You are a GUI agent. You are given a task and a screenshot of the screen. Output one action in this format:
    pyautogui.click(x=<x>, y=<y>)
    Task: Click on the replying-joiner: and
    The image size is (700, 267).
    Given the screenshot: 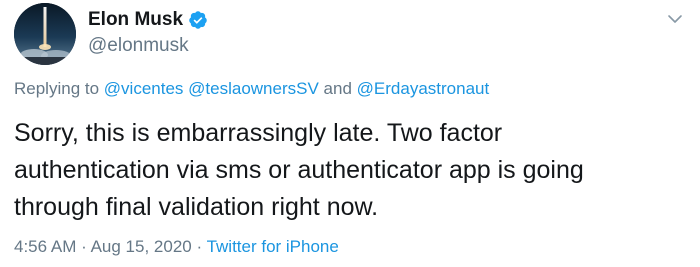 What is the action you would take?
    pyautogui.click(x=337, y=88)
    